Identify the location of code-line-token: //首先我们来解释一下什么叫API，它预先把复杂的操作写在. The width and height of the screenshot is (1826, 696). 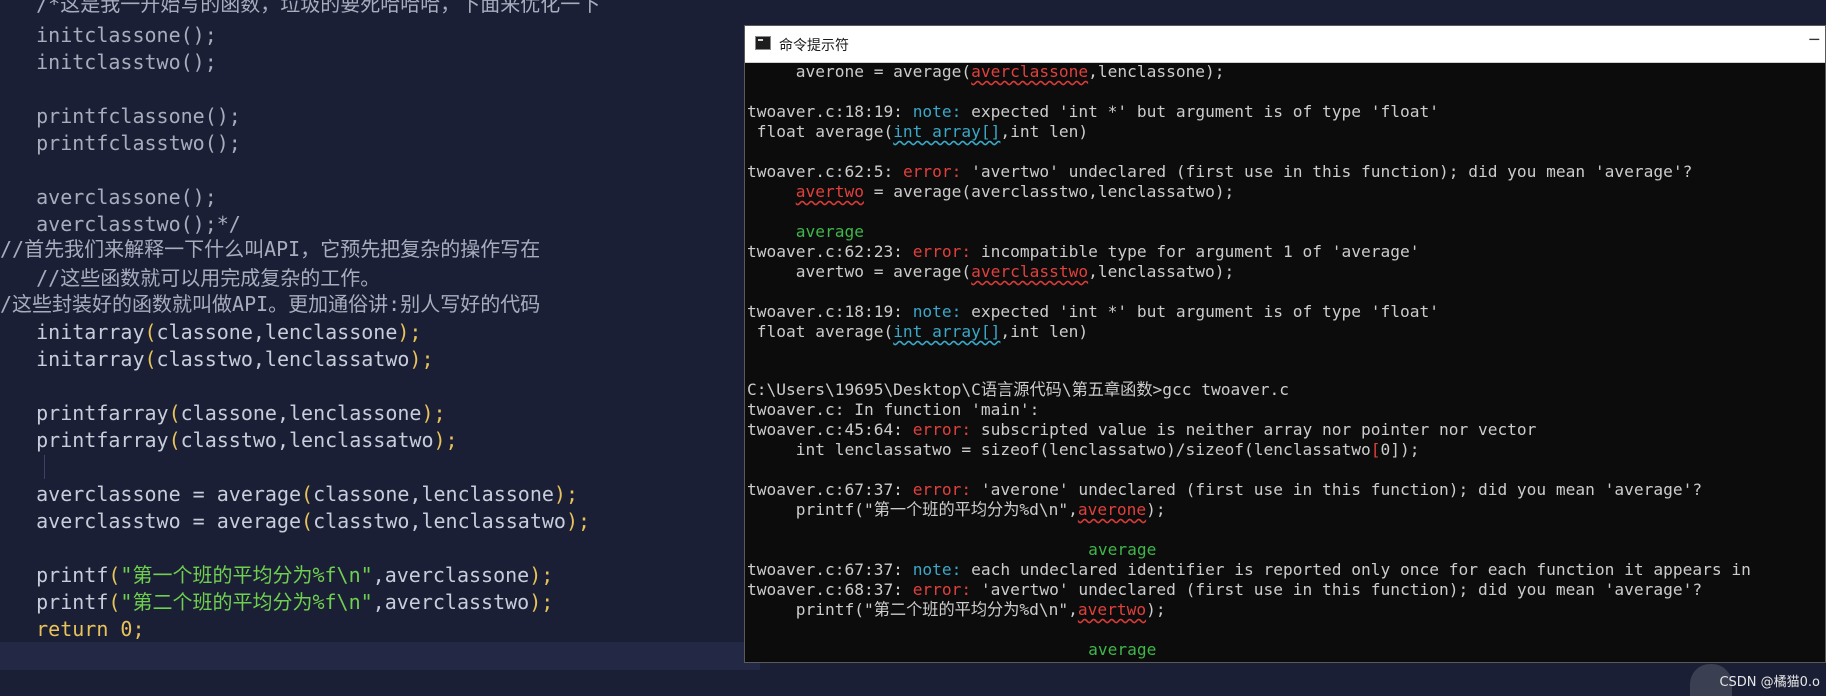
(270, 249).